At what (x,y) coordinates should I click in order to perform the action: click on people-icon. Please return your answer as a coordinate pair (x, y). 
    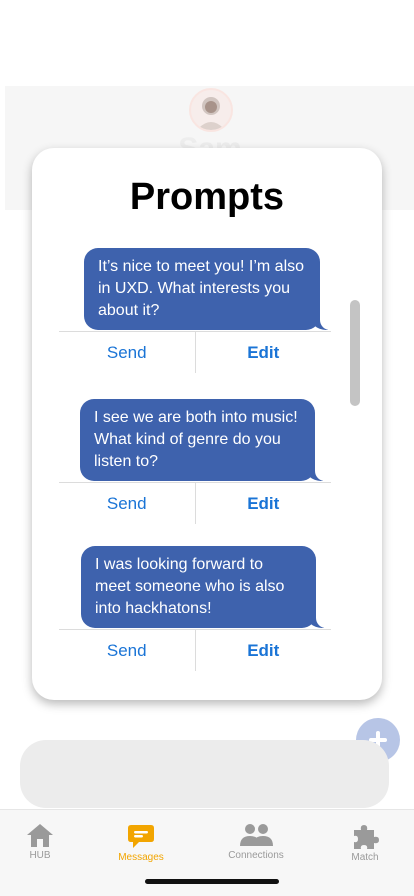
    Looking at the image, I should click on (256, 835).